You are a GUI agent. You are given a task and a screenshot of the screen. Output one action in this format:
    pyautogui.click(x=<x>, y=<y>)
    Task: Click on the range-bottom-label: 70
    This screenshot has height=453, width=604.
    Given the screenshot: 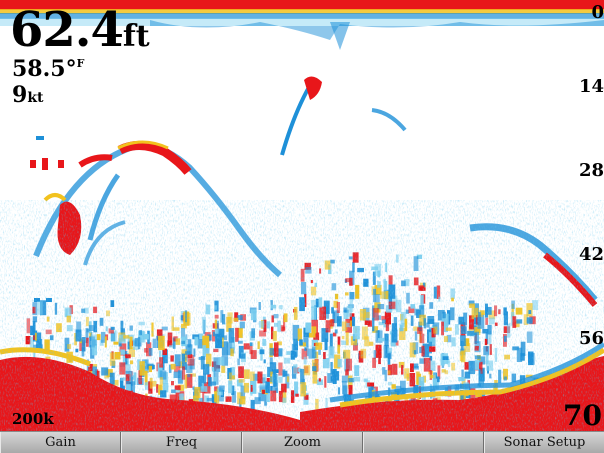 What is the action you would take?
    pyautogui.click(x=582, y=415)
    